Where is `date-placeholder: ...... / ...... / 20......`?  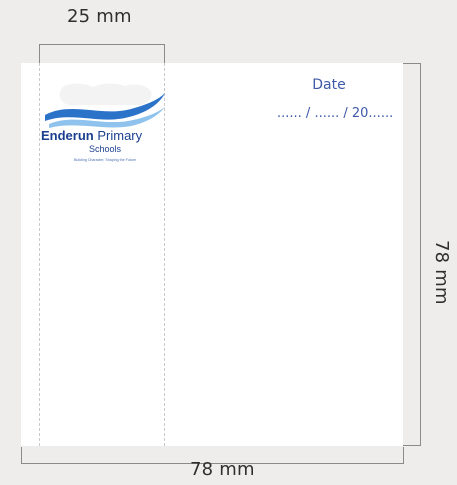
date-placeholder: ...... / ...... / 20...... is located at coordinates (335, 113).